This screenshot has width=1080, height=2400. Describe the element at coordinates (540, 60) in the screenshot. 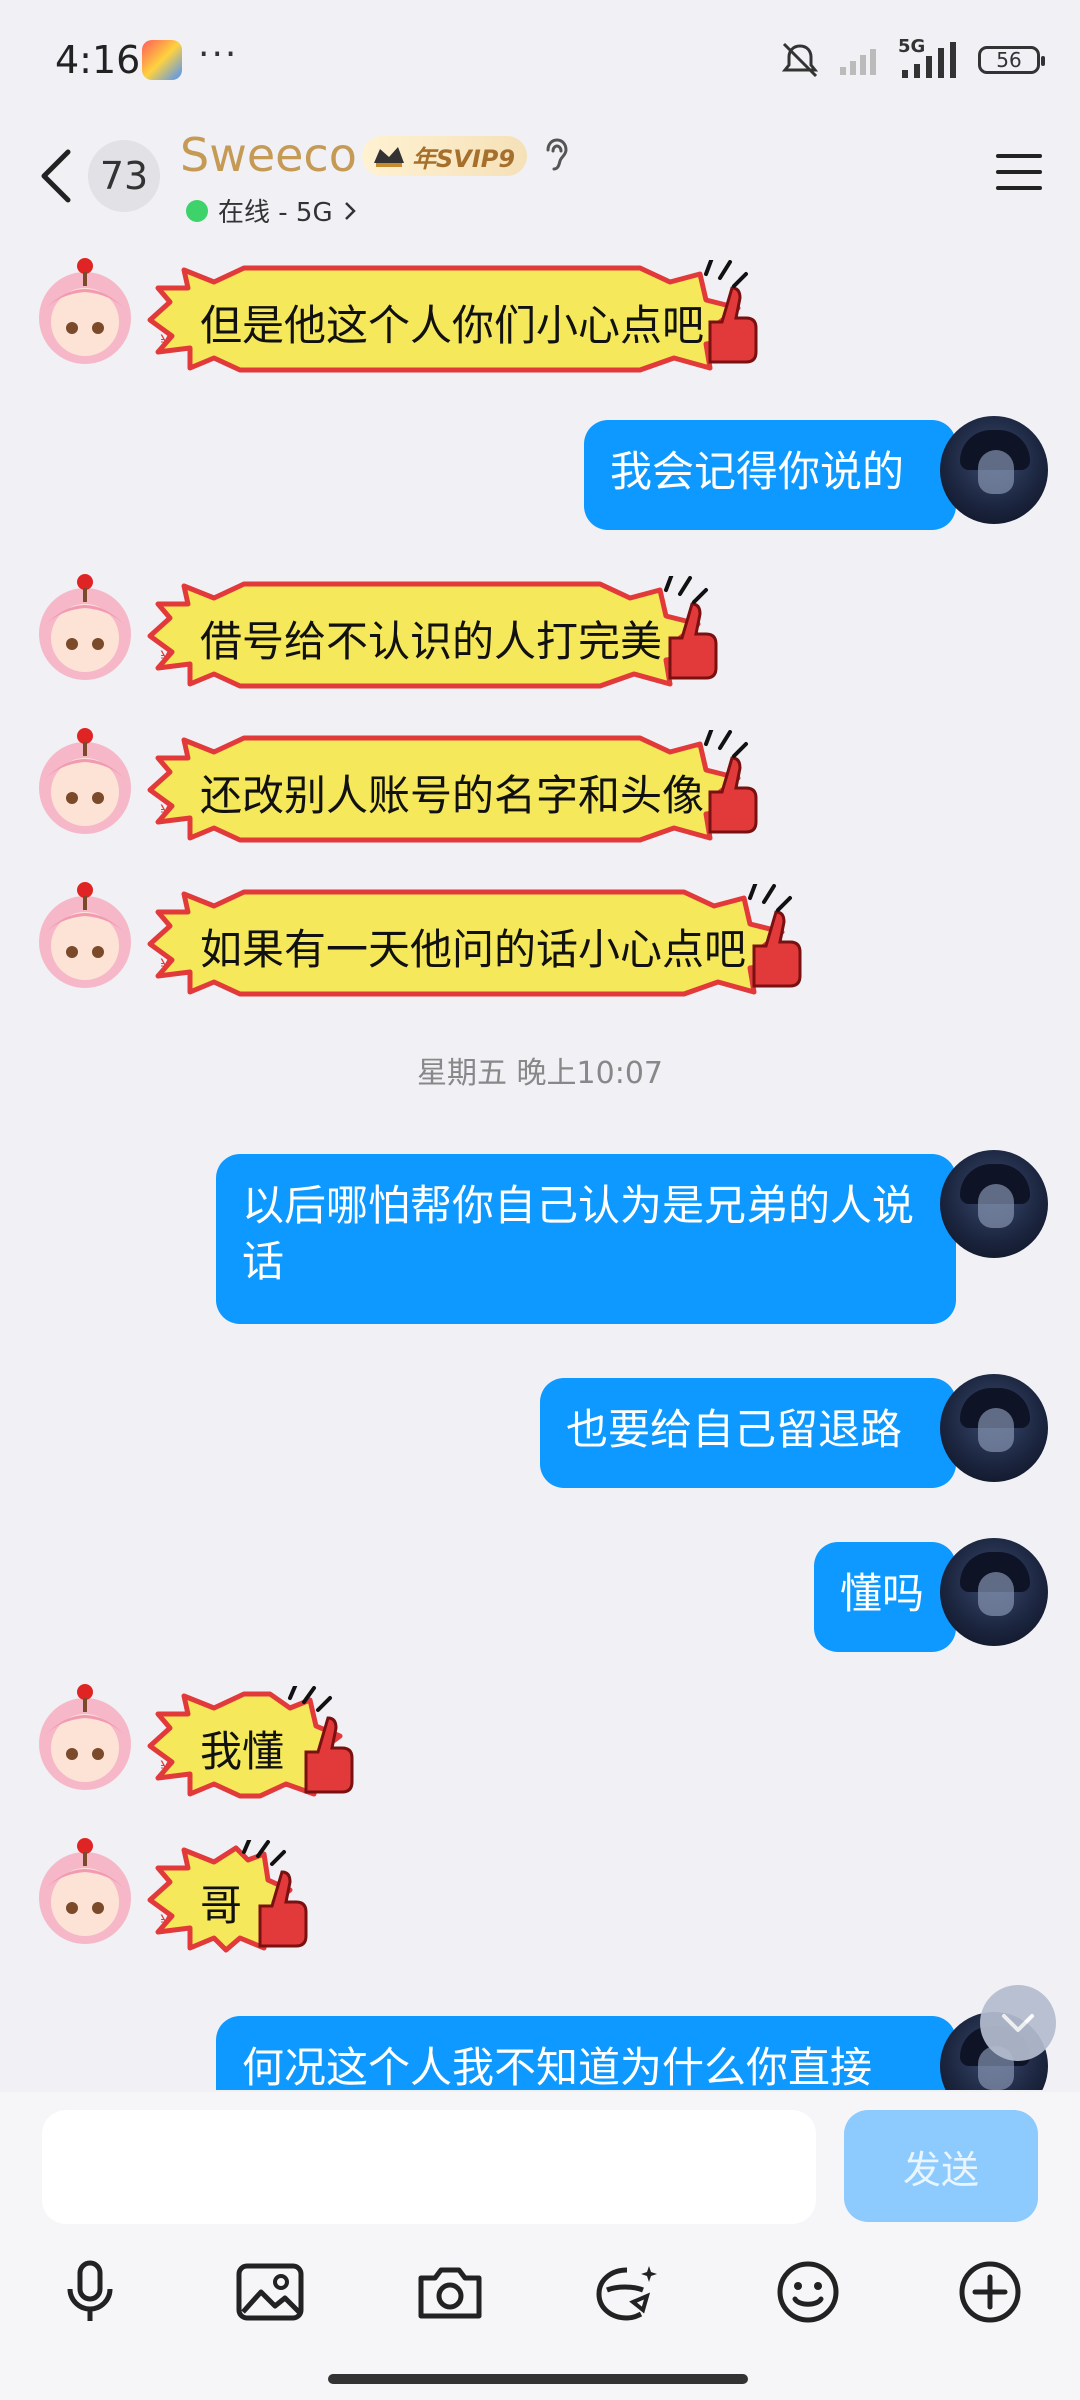

I see `status-bar: 4:16 ··· 5G 56` at that location.